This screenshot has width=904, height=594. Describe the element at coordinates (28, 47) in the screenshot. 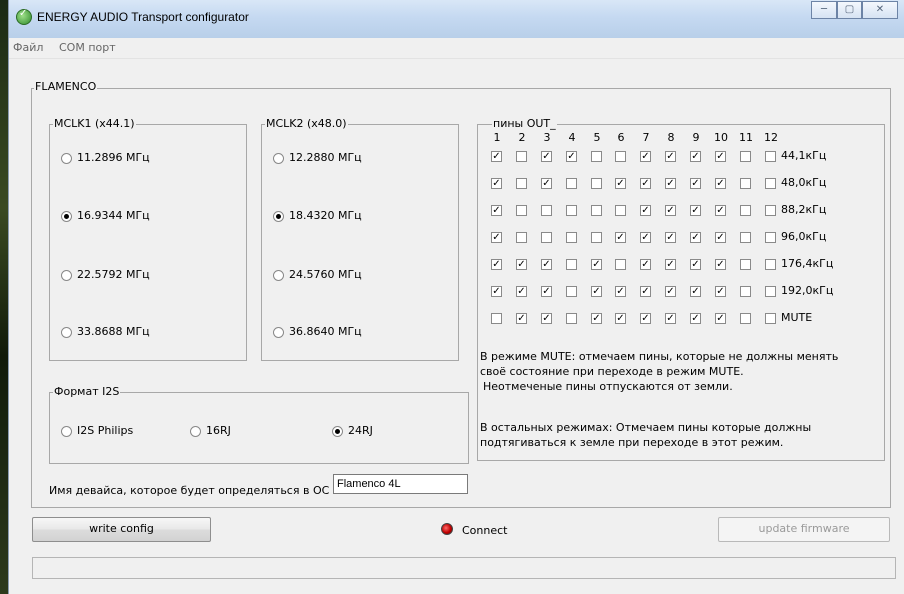

I see `menu-file: Файл` at that location.